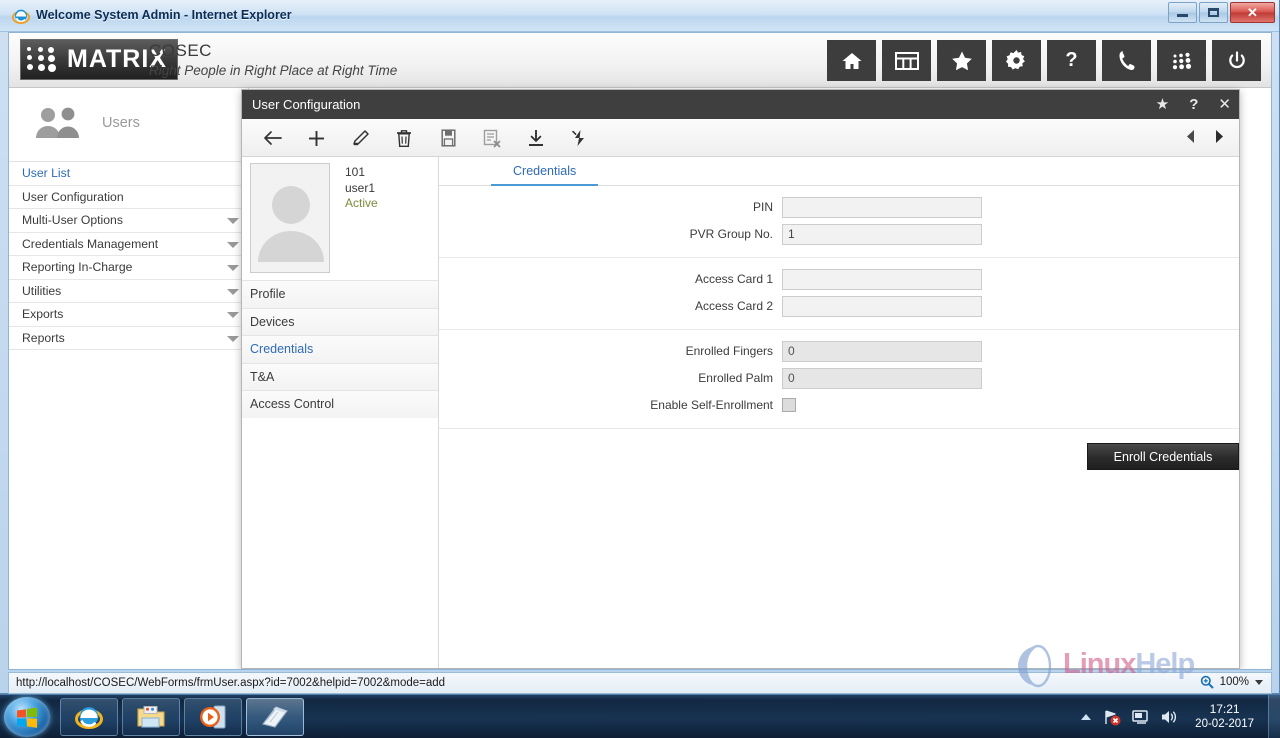 The image size is (1280, 738). Describe the element at coordinates (789, 405) in the screenshot. I see `checkbox-enable-self-enrollment` at that location.